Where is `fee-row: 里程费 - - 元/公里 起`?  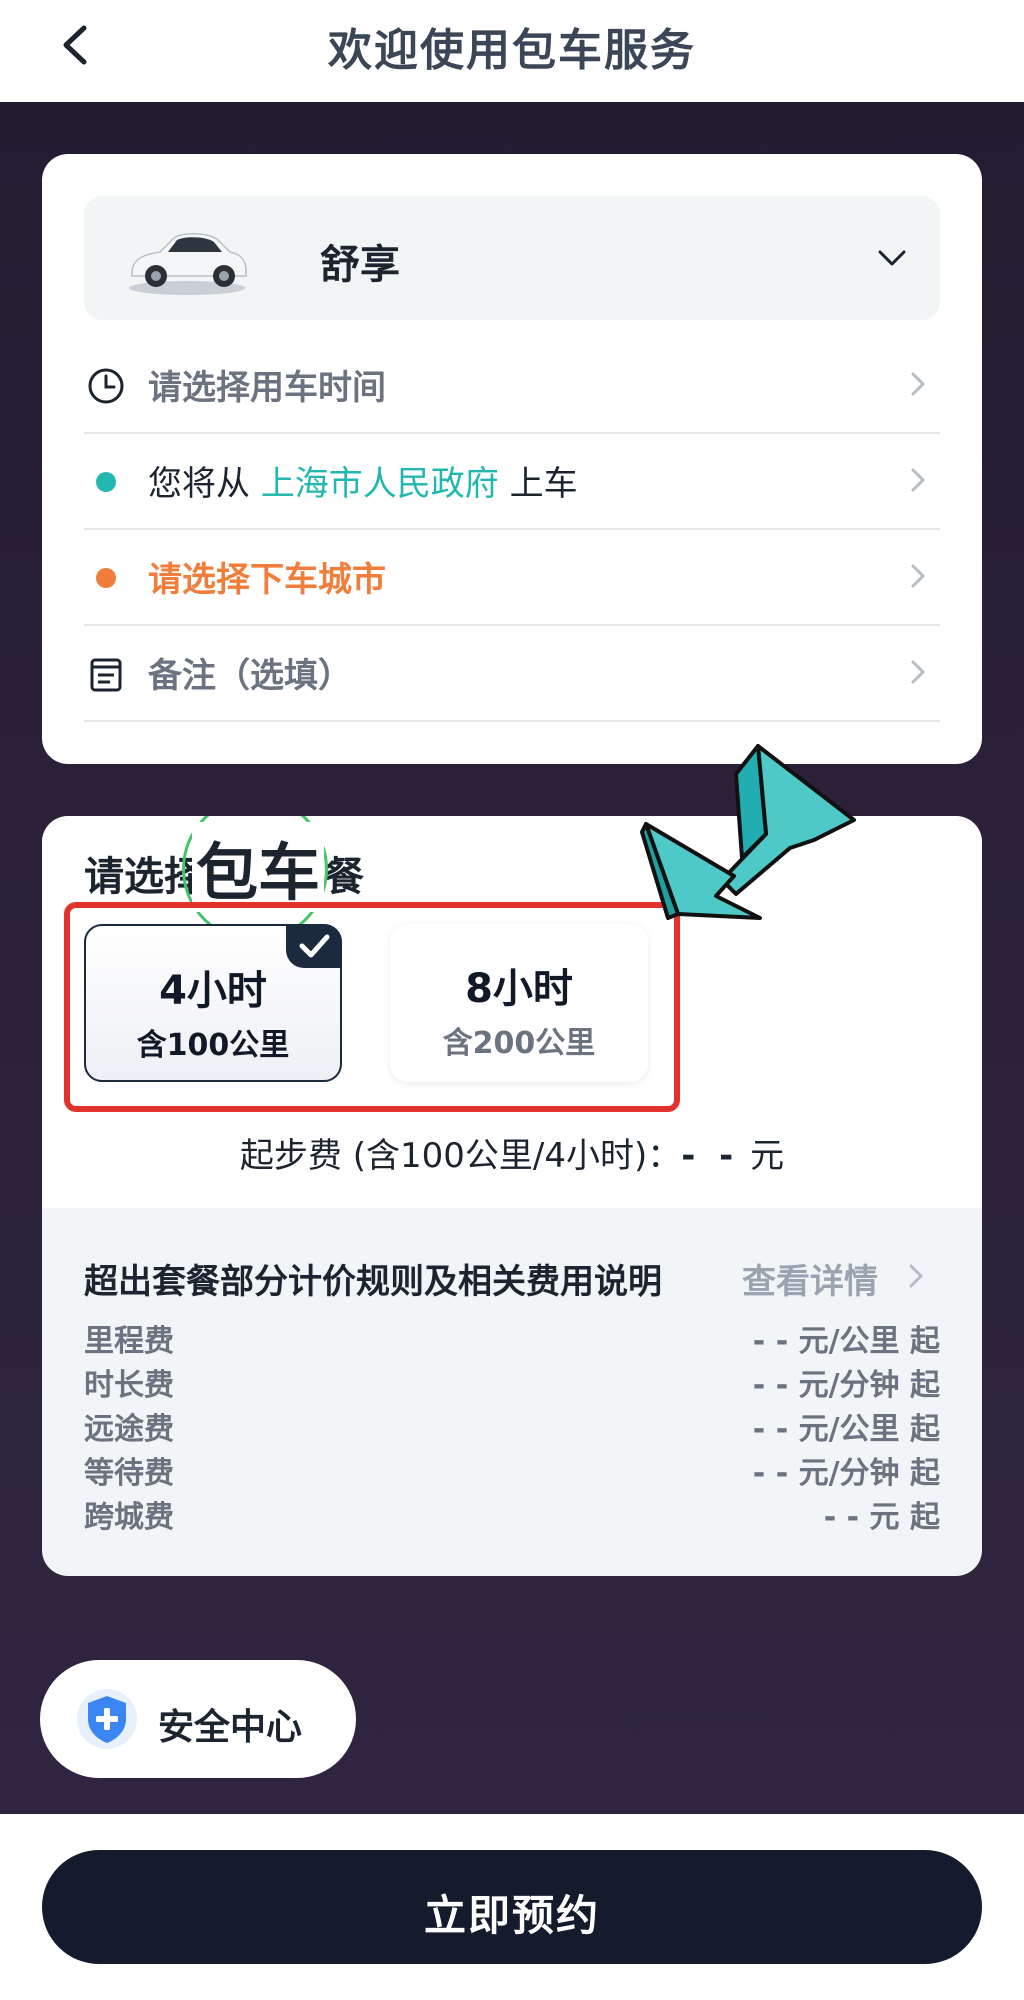
fee-row: 里程费 - - 元/公里 起 is located at coordinates (512, 1337).